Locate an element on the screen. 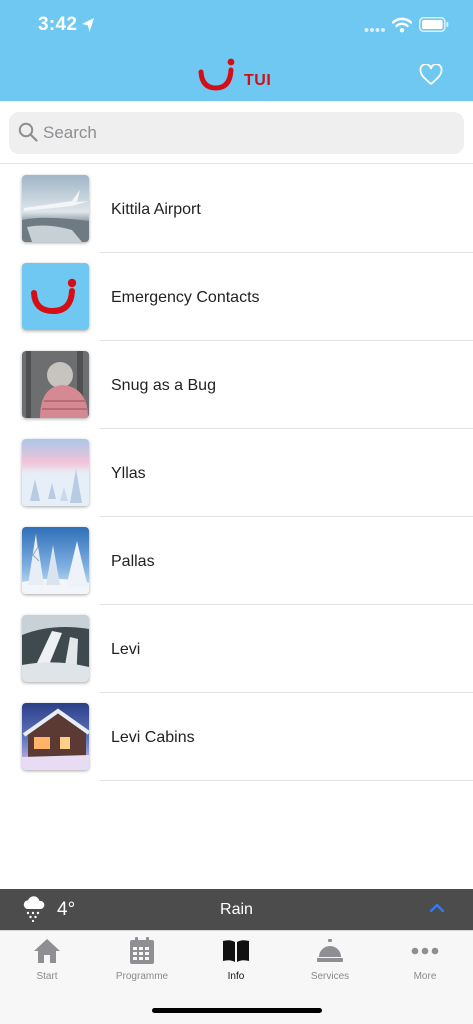 Image resolution: width=473 pixels, height=1024 pixels. tab-programme: Programme is located at coordinates (142, 961).